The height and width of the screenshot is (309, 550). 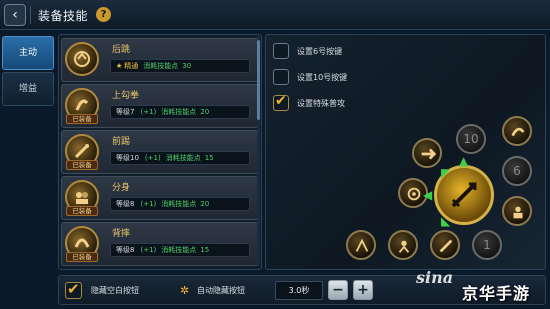 I want to click on mastery-label: 精通, so click(x=131, y=66).